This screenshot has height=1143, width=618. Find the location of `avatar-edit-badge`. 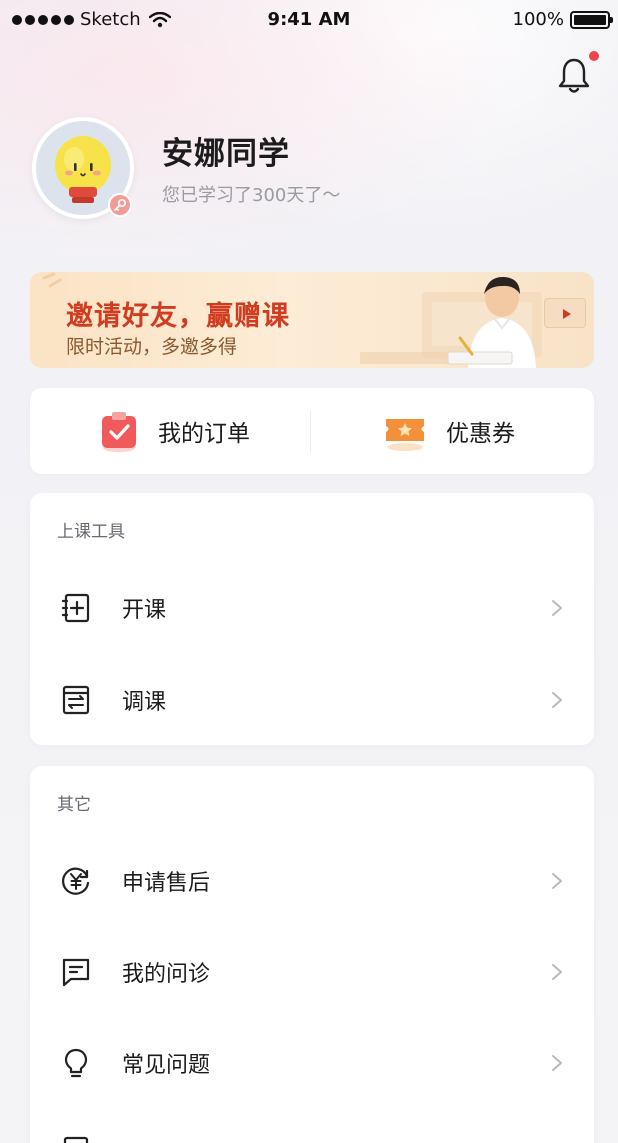

avatar-edit-badge is located at coordinates (120, 205).